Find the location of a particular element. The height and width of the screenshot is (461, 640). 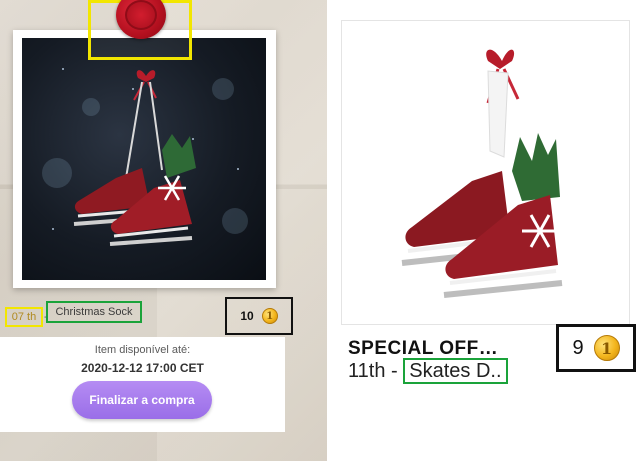

event-name: Christmas Sock is located at coordinates (94, 312).